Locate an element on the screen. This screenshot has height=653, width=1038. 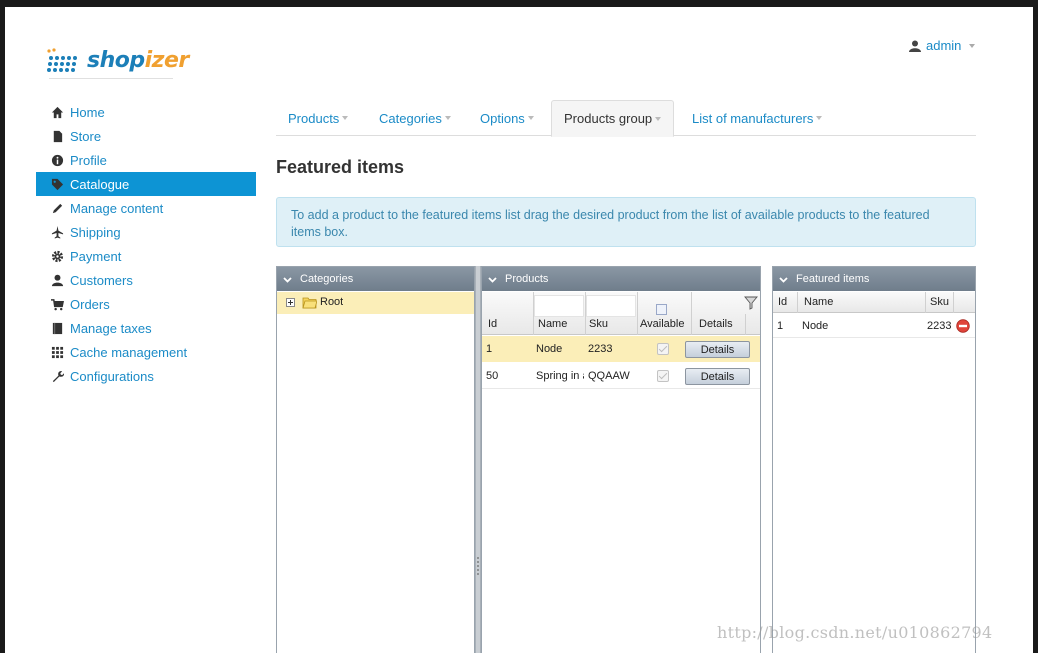
products-grid-header: Id Name Sku Available Details is located at coordinates (621, 313).